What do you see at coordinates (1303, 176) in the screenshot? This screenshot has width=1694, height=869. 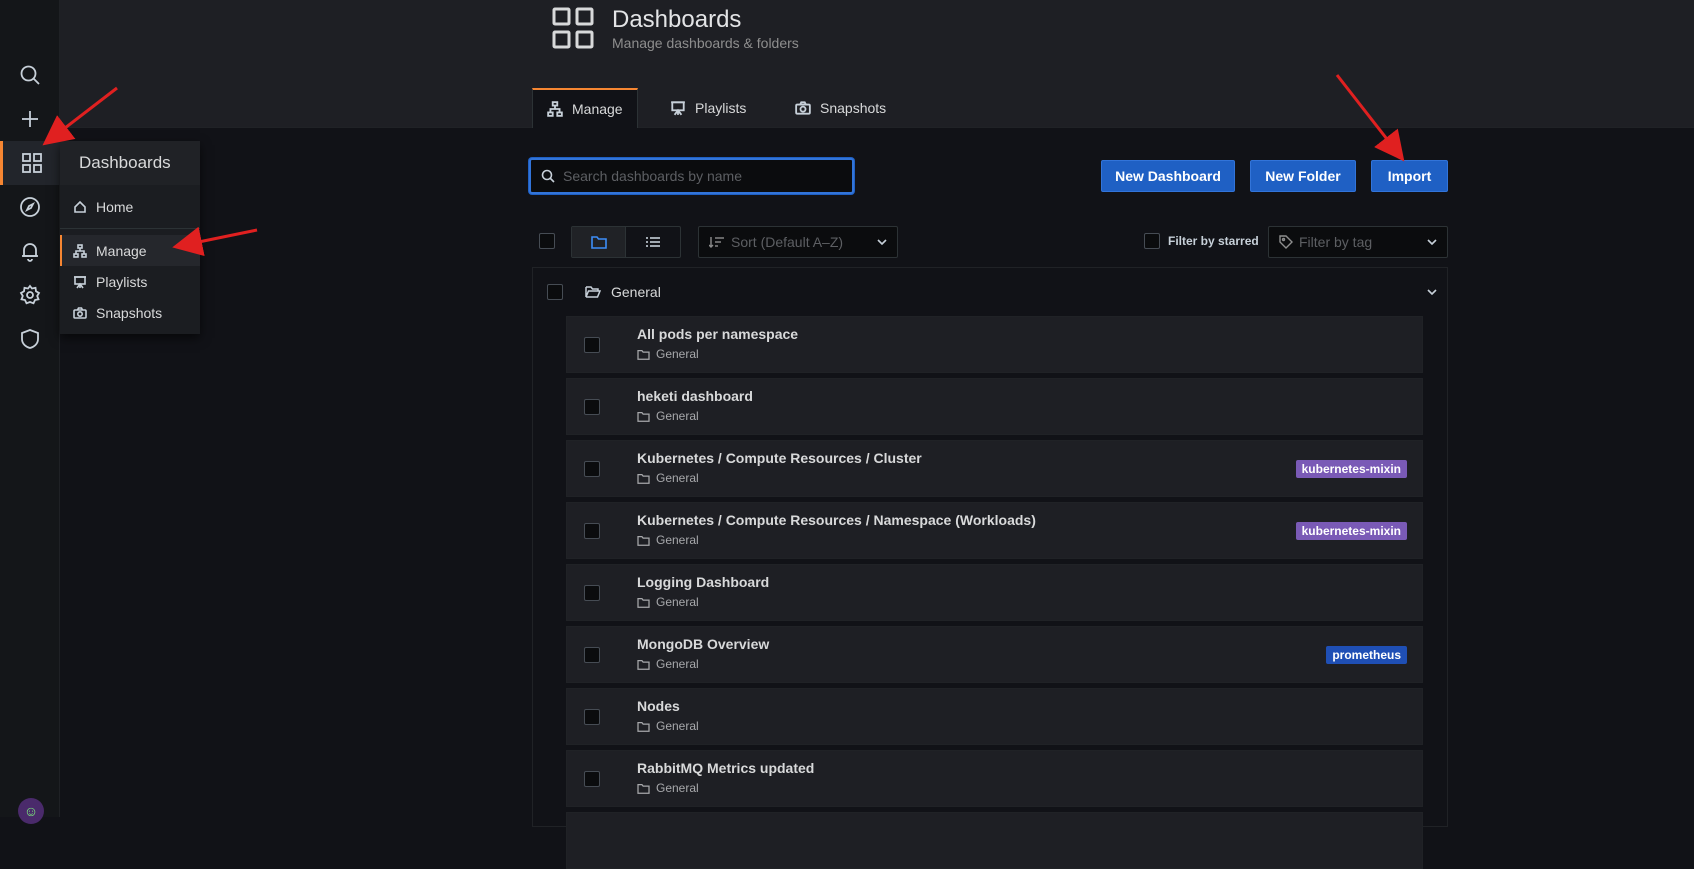 I see `new-folder-button: New Folder` at bounding box center [1303, 176].